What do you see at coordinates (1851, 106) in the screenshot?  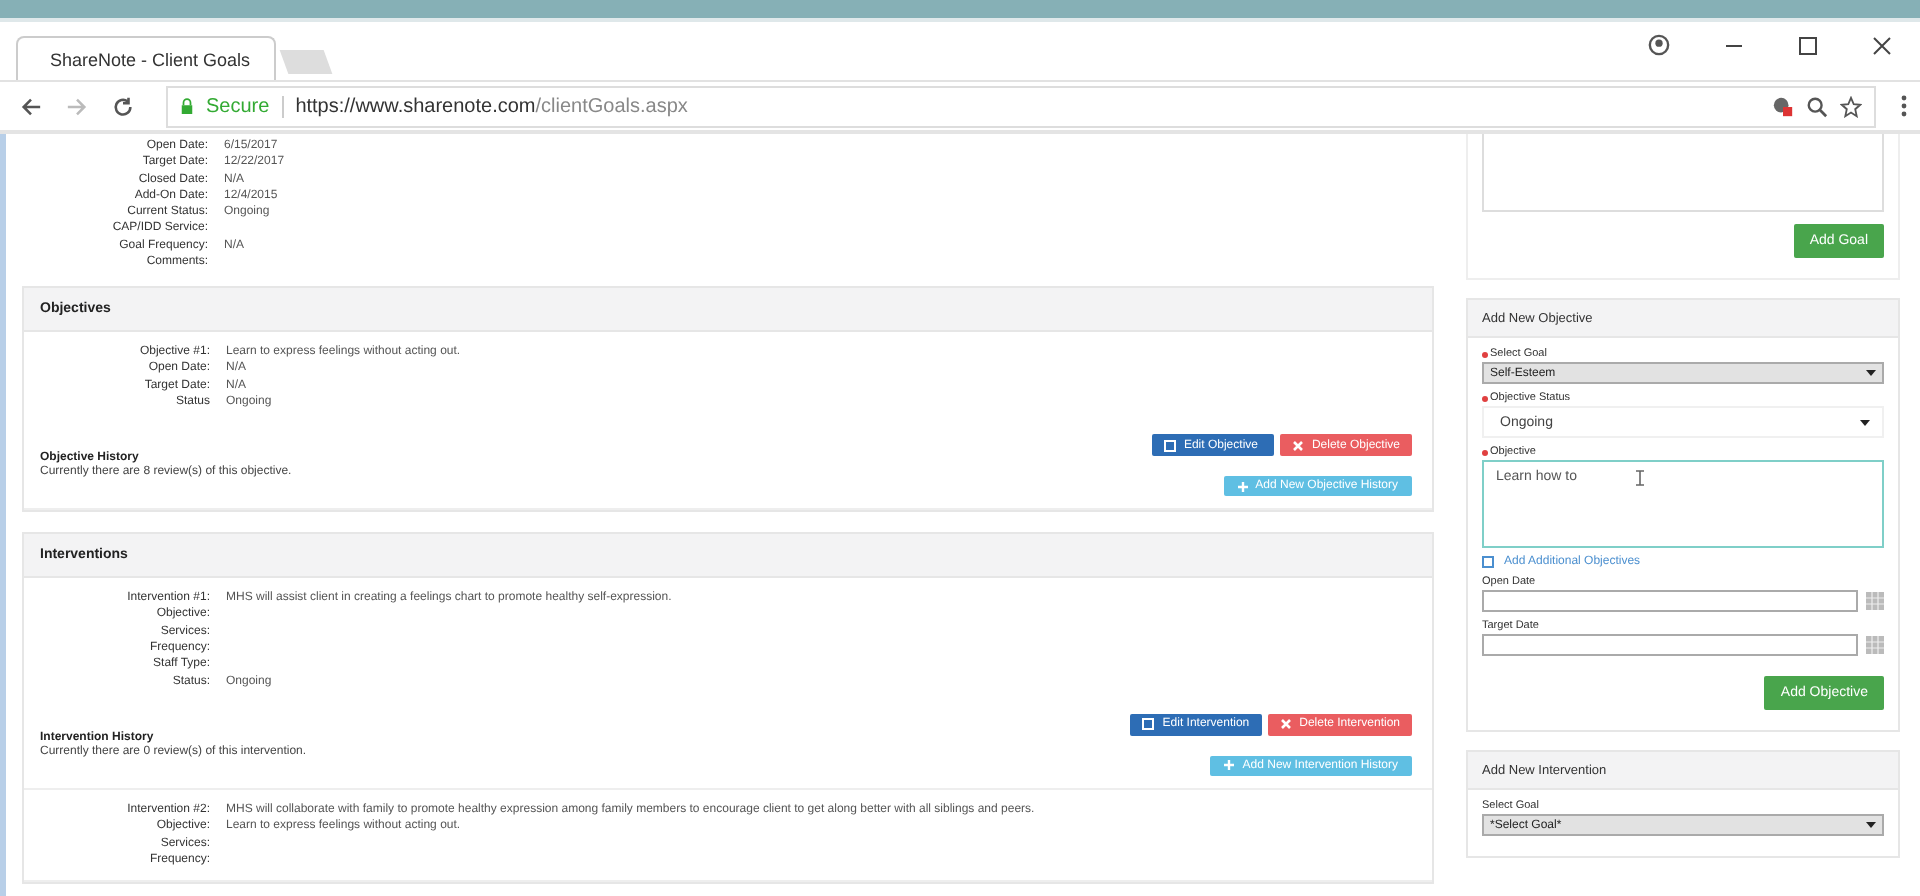 I see `star-icon` at bounding box center [1851, 106].